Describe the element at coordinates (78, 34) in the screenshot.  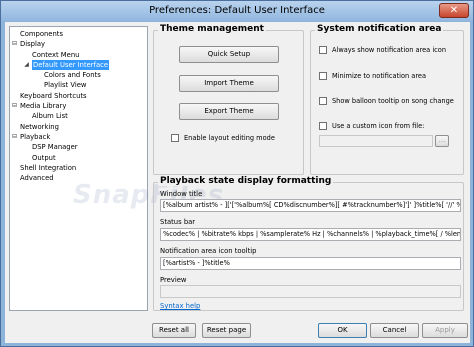
I see `tree-item: Components` at that location.